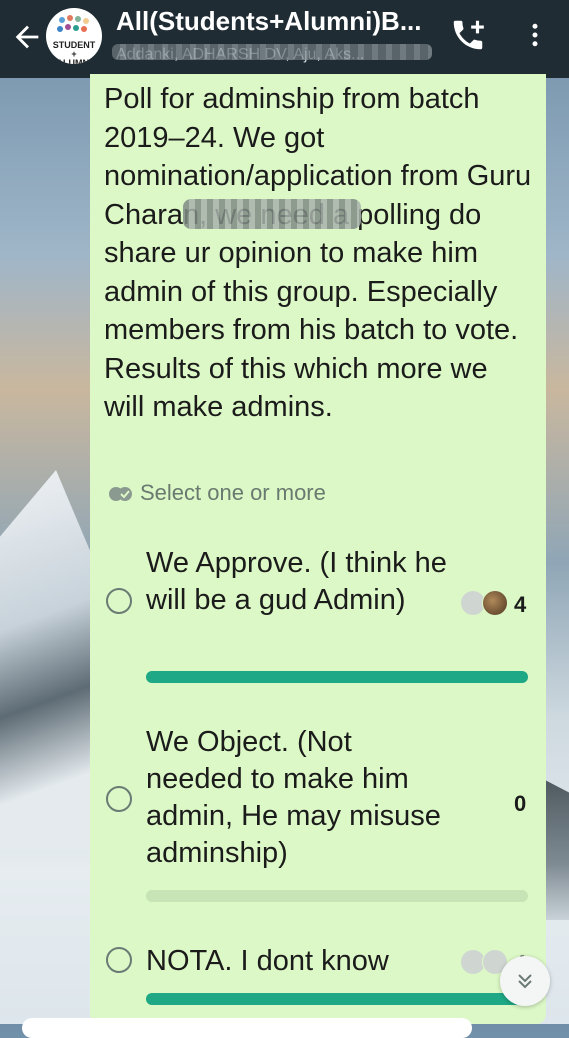  I want to click on poll-option-count-object: 0, so click(520, 803).